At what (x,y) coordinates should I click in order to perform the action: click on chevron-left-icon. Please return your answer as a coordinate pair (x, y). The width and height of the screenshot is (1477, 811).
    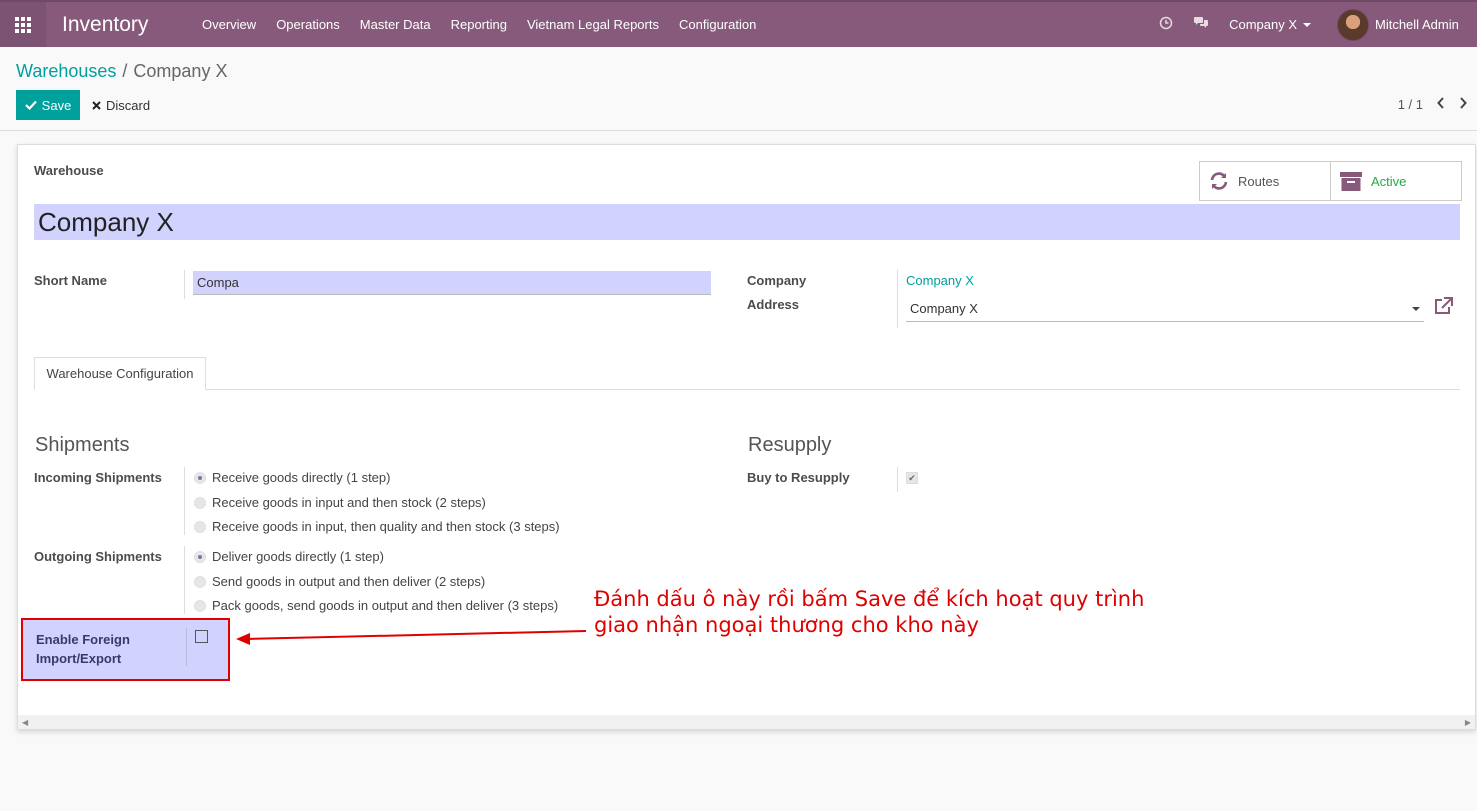
    Looking at the image, I should click on (1441, 104).